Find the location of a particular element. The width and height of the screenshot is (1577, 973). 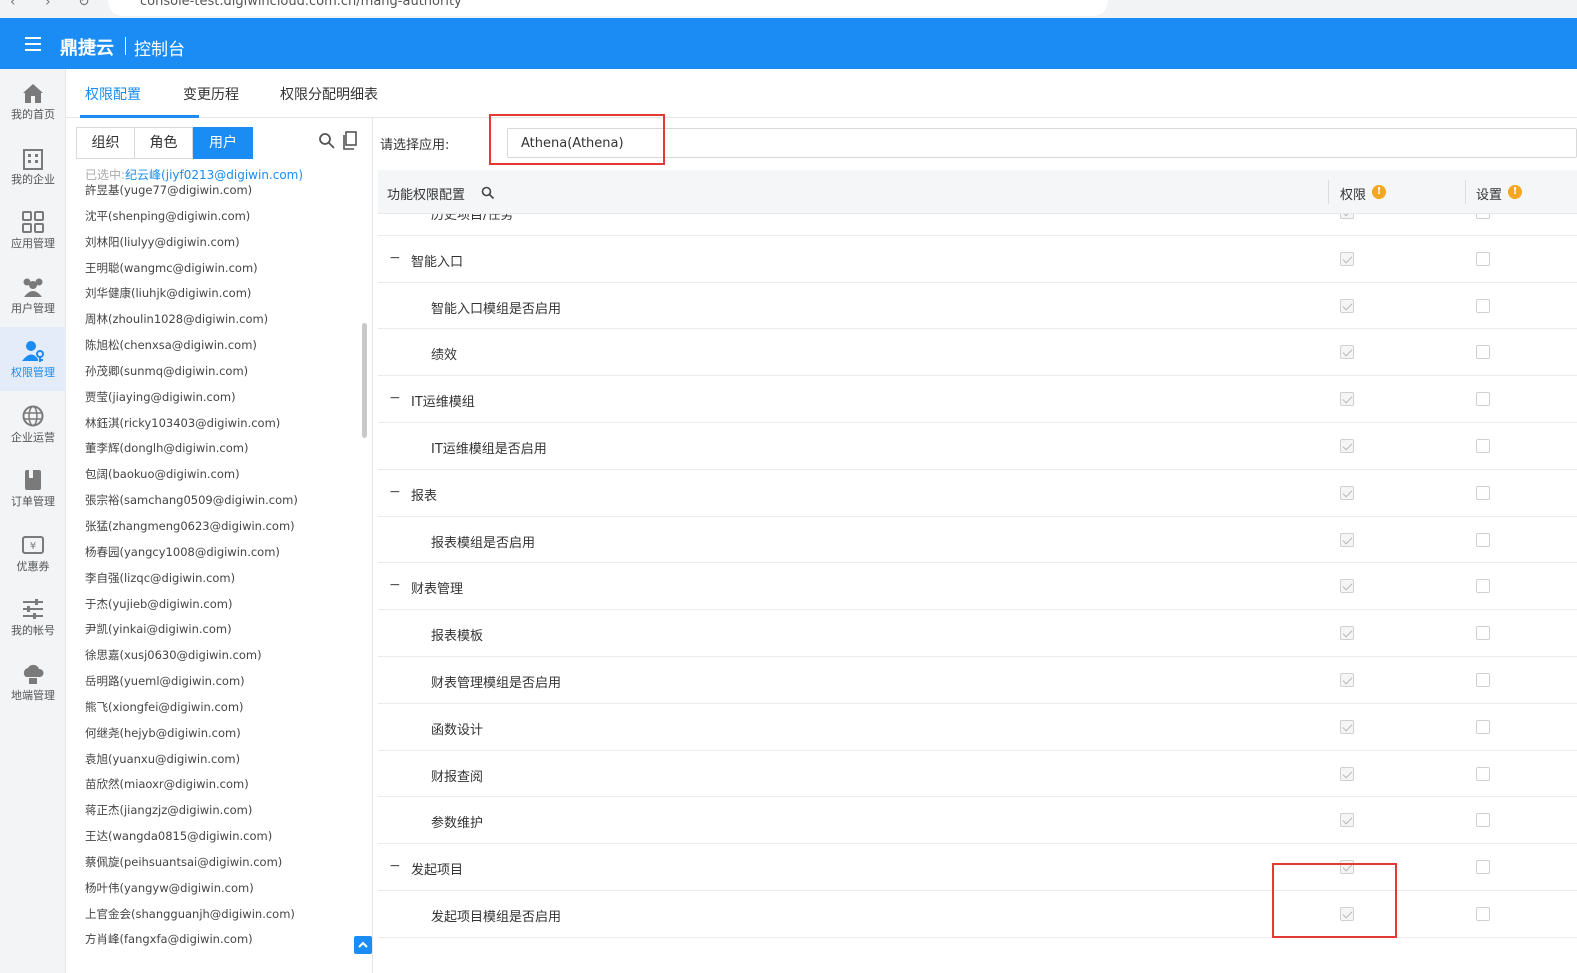

search-icon is located at coordinates (327, 141).